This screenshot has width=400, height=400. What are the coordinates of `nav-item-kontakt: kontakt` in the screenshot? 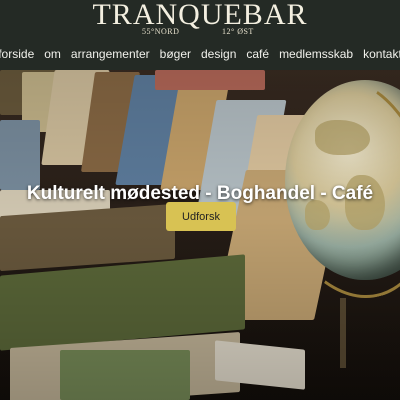 It's located at (381, 54).